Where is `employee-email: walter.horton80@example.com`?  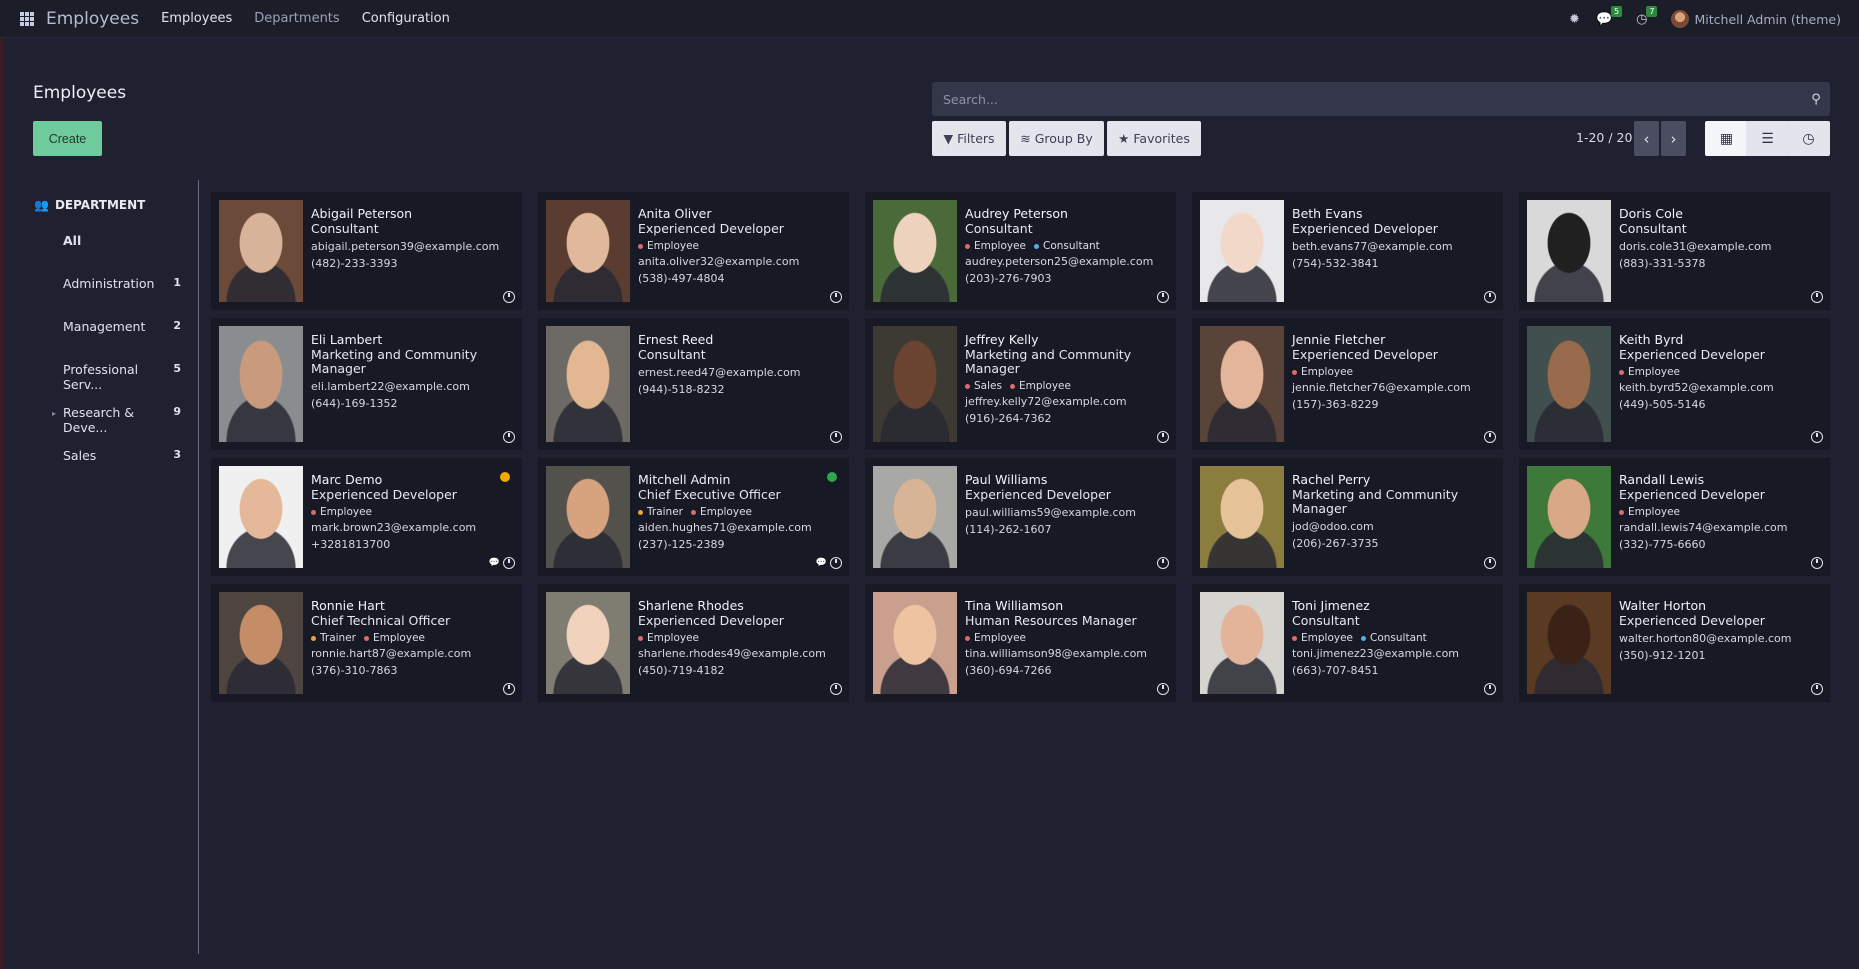 employee-email: walter.horton80@example.com is located at coordinates (1705, 638).